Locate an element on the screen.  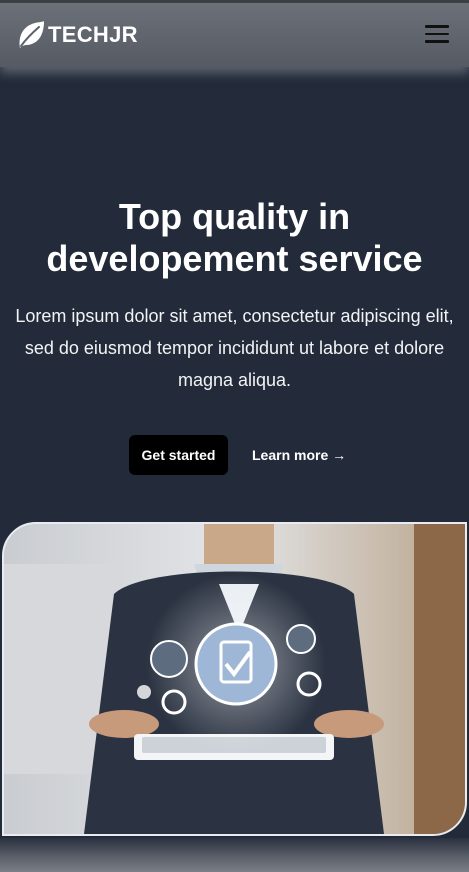
leaf-icon is located at coordinates (31, 35).